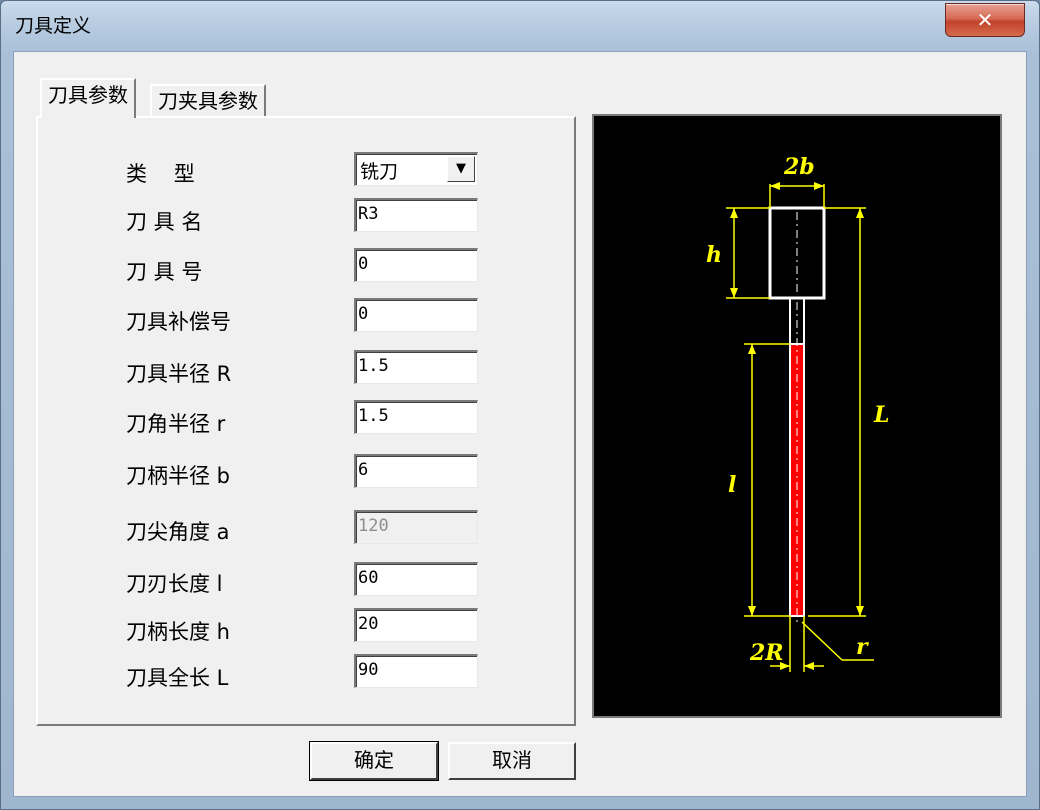  I want to click on tool-radius-label: 刀具半径 R, so click(179, 374).